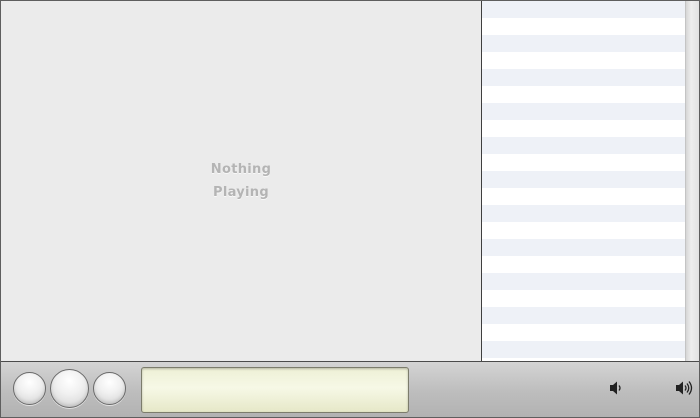 Image resolution: width=700 pixels, height=418 pixels. I want to click on playlist-scrollbar, so click(692, 181).